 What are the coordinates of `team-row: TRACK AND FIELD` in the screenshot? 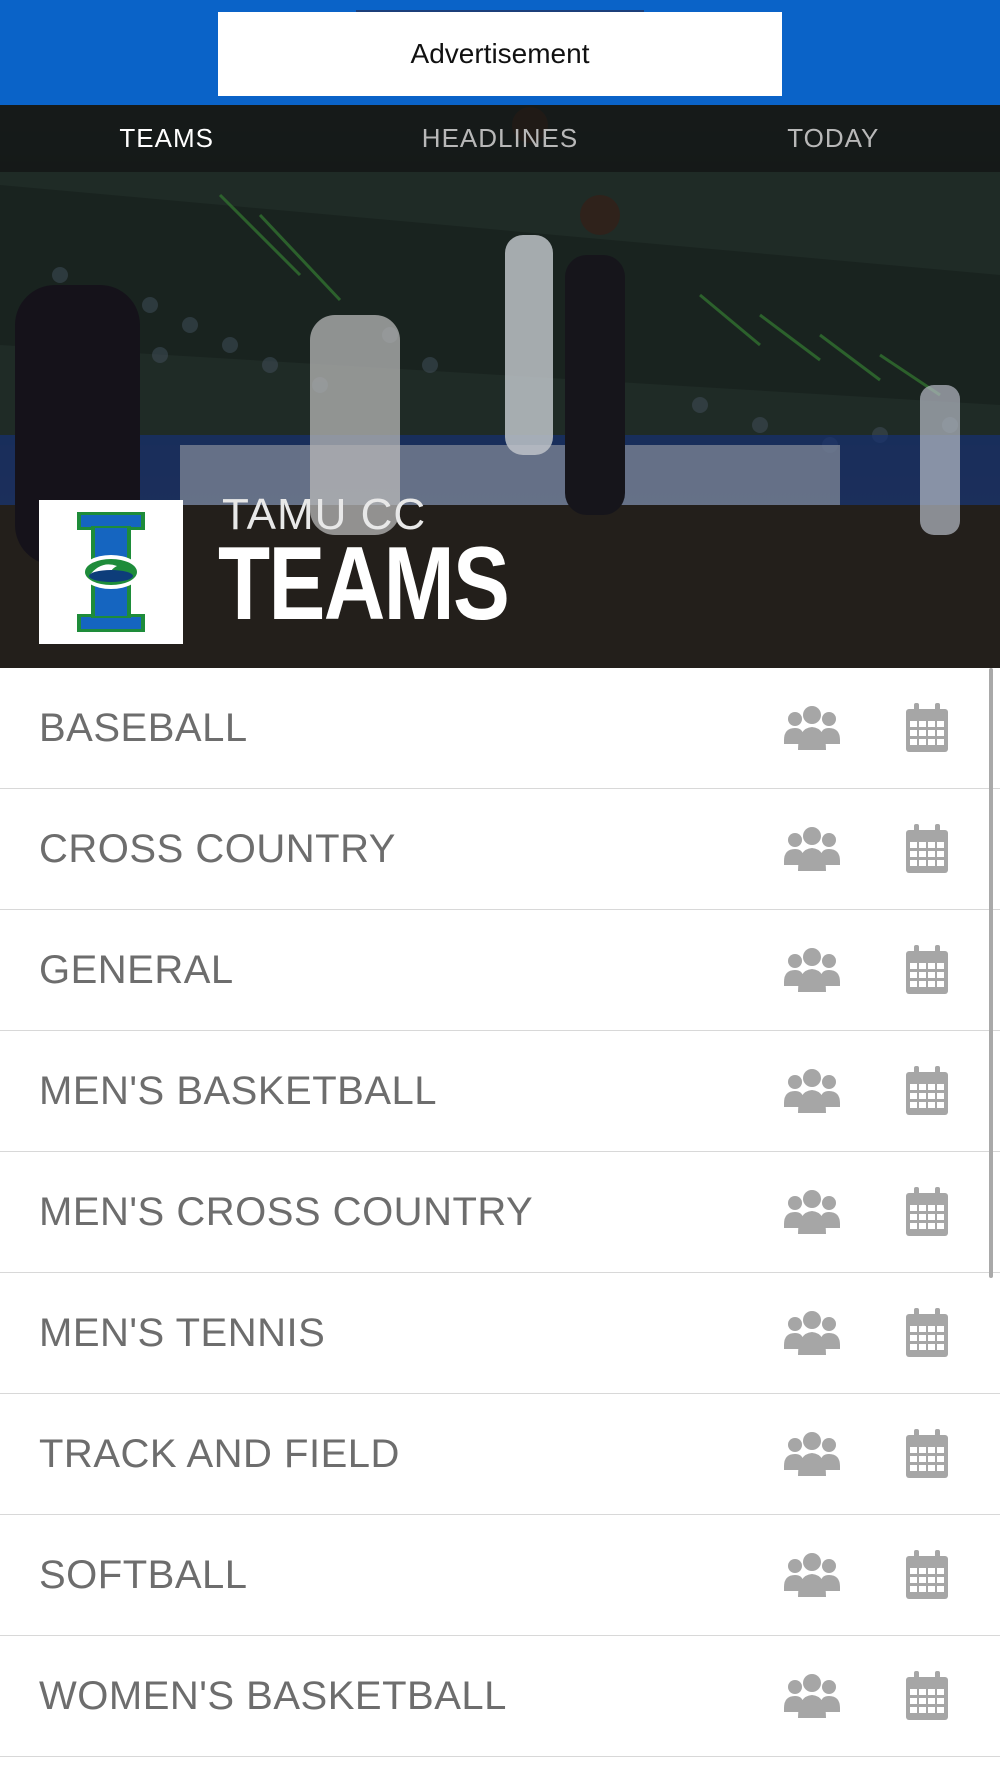 It's located at (500, 1454).